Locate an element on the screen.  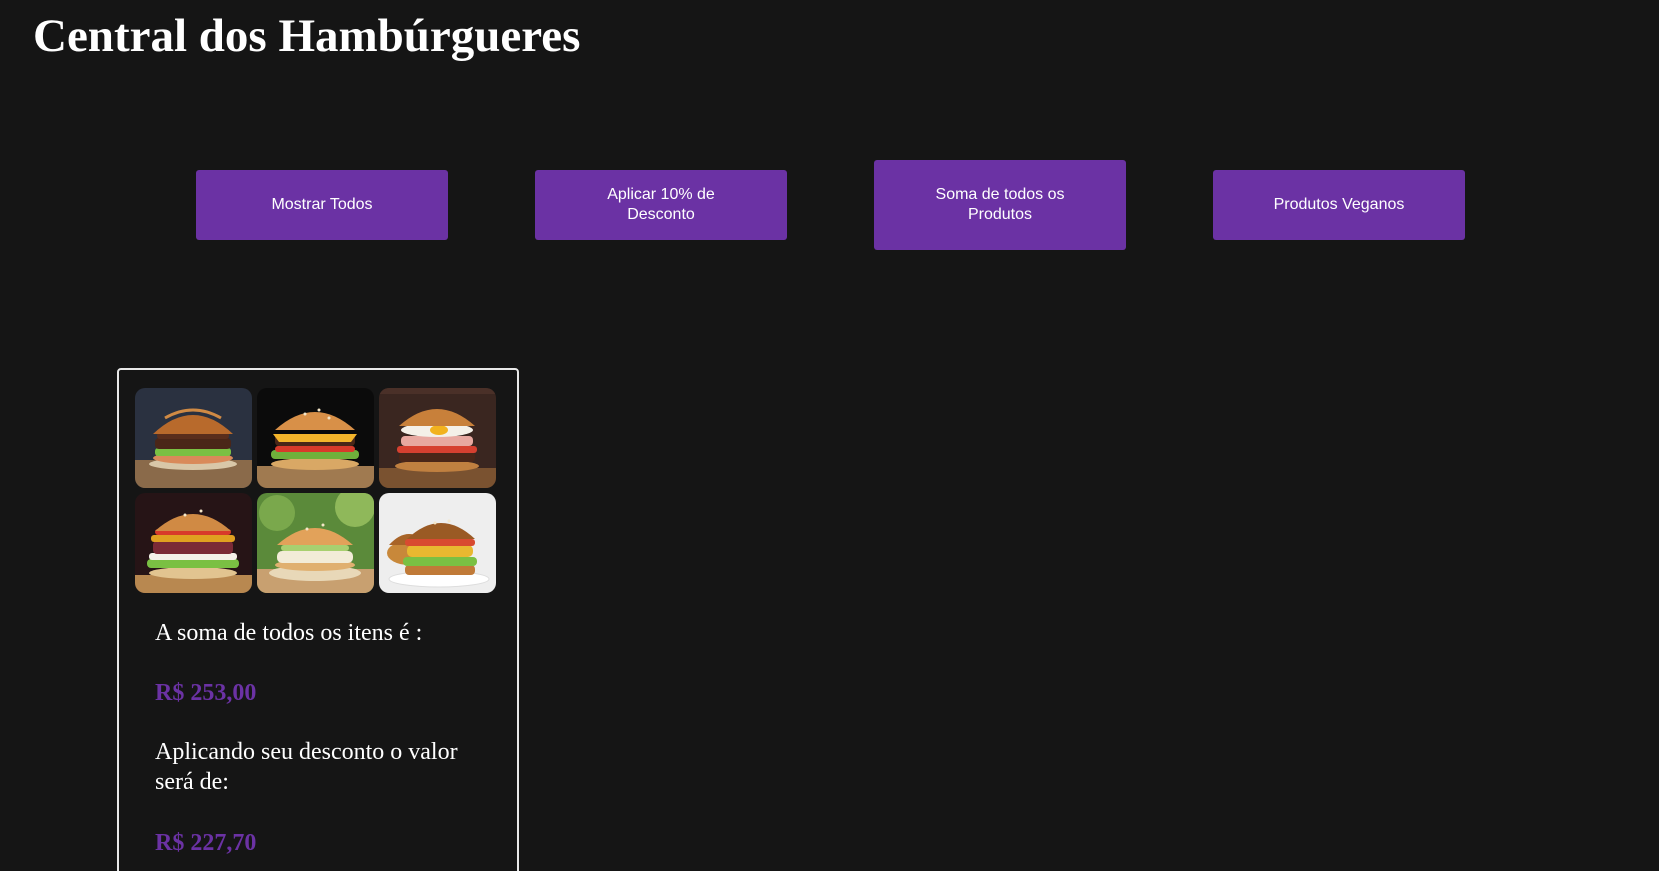
discount-label: Aplicando seu desconto o valor será de: is located at coordinates (306, 767).